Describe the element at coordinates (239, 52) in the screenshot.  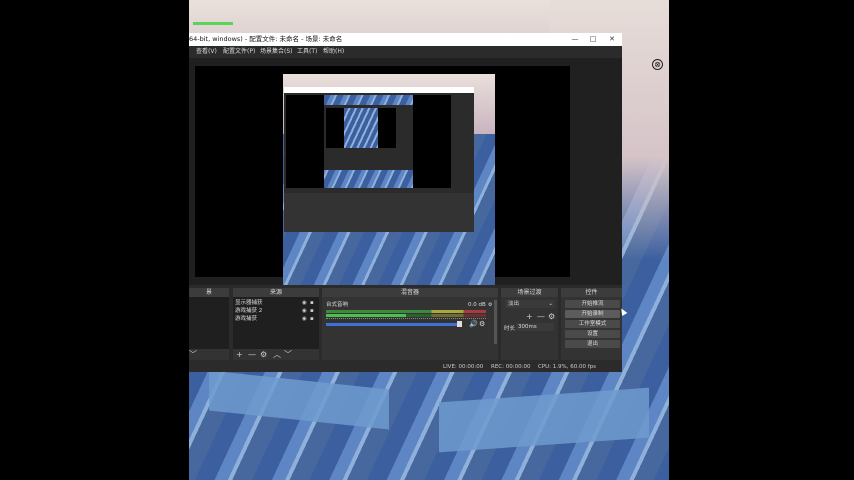
I see `menu-profile: 配置文件(P)` at that location.